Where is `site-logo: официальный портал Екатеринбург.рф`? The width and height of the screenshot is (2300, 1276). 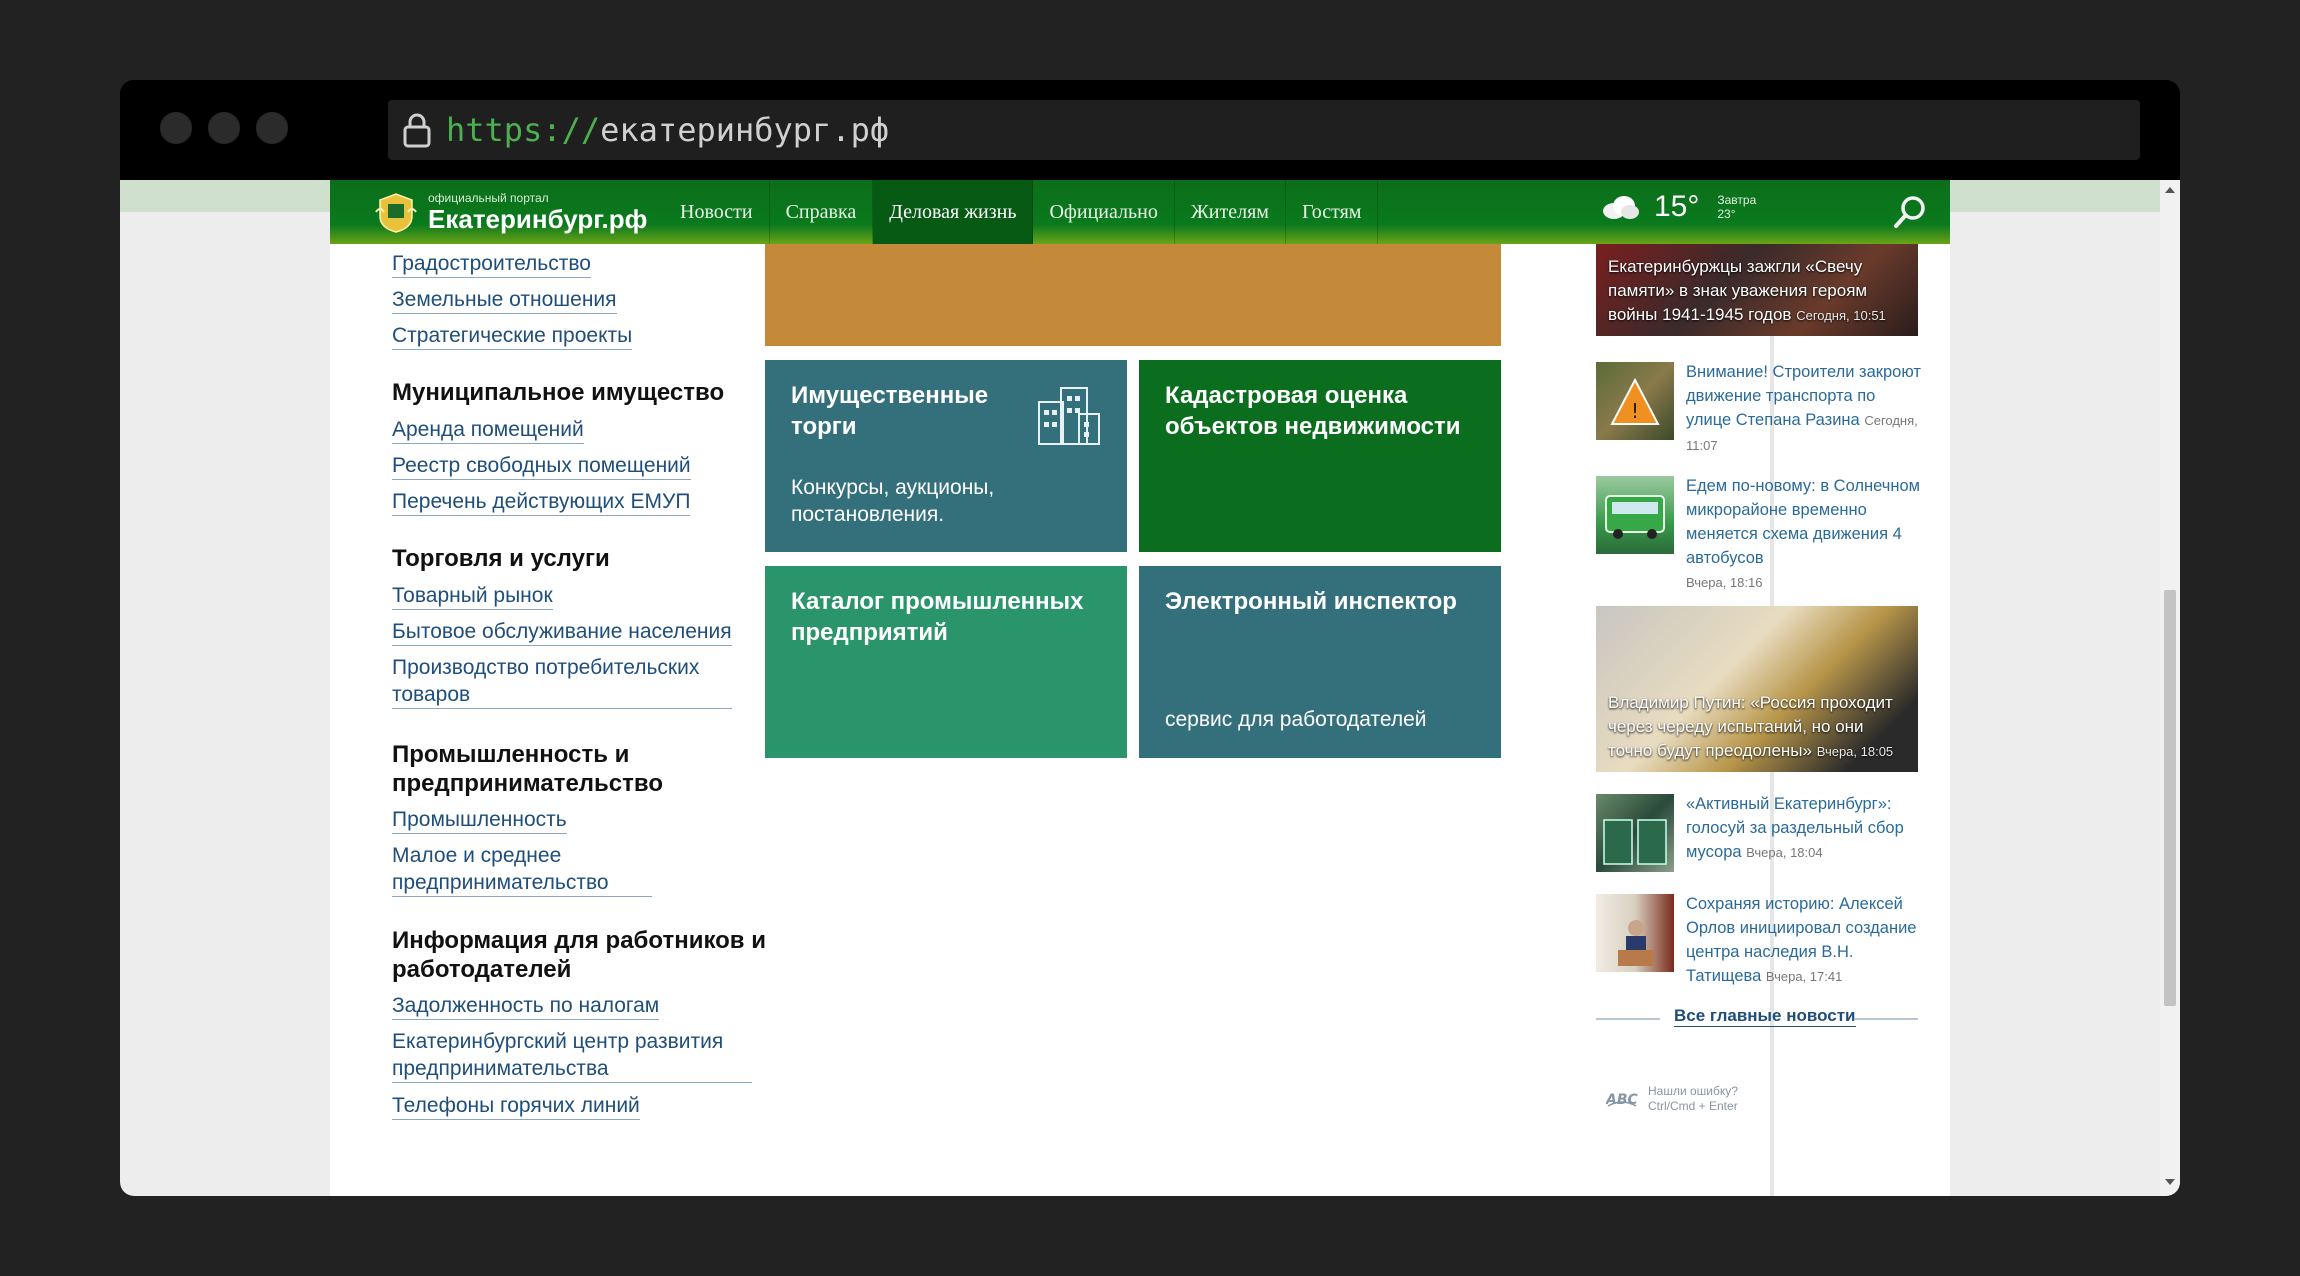 site-logo: официальный портал Екатеринбург.рф is located at coordinates (519, 212).